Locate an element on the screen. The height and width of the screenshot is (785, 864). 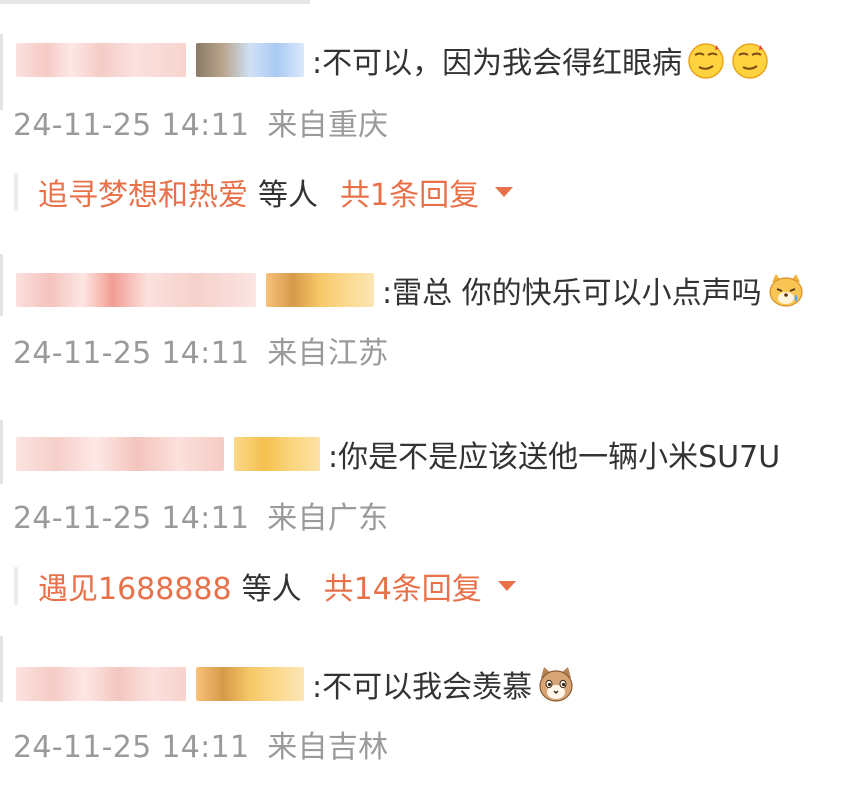
comment-meta: 24-11-25 14:11 来自江苏 is located at coordinates (200, 350).